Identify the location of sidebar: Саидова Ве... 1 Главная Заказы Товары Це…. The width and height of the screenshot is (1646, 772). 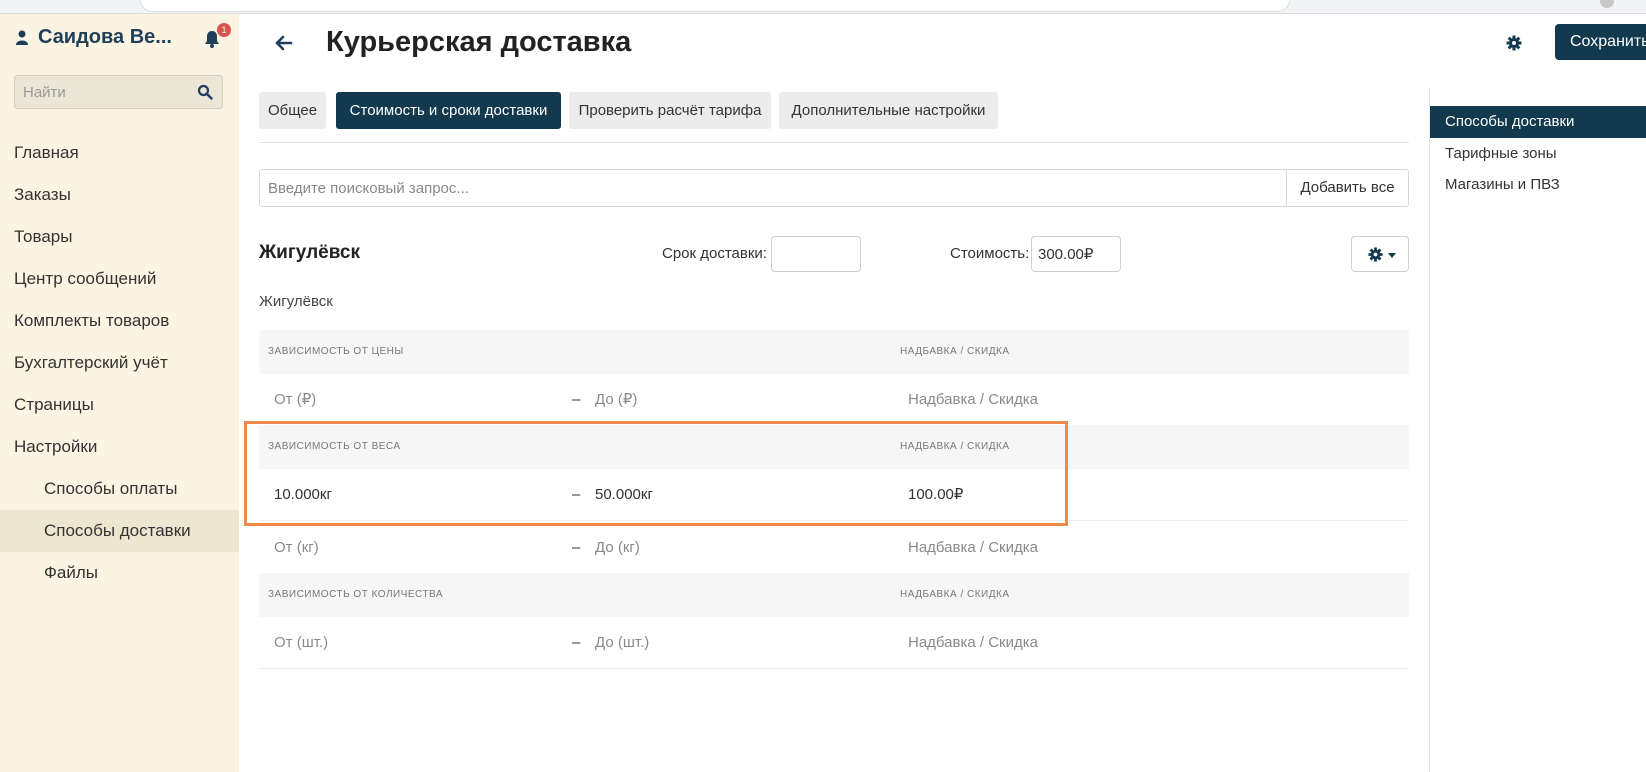
(119, 393).